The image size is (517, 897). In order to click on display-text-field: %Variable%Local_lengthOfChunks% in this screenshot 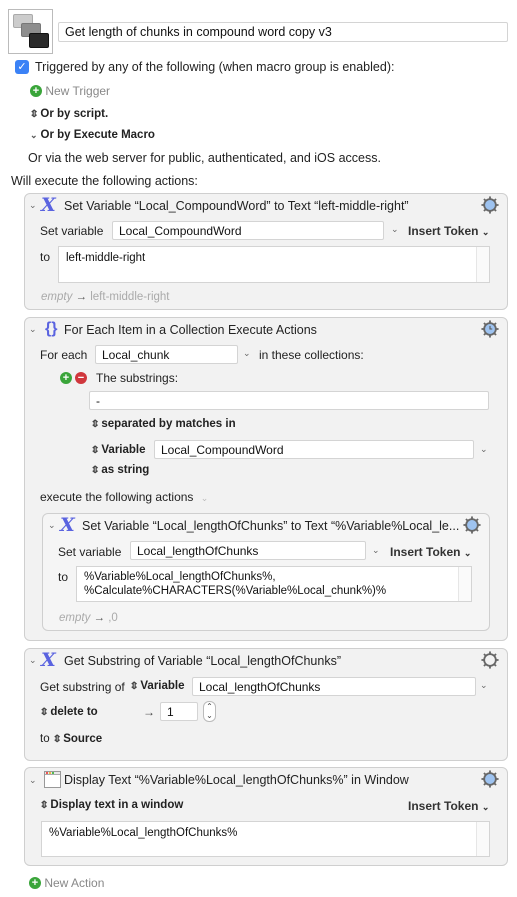, I will do `click(265, 839)`.